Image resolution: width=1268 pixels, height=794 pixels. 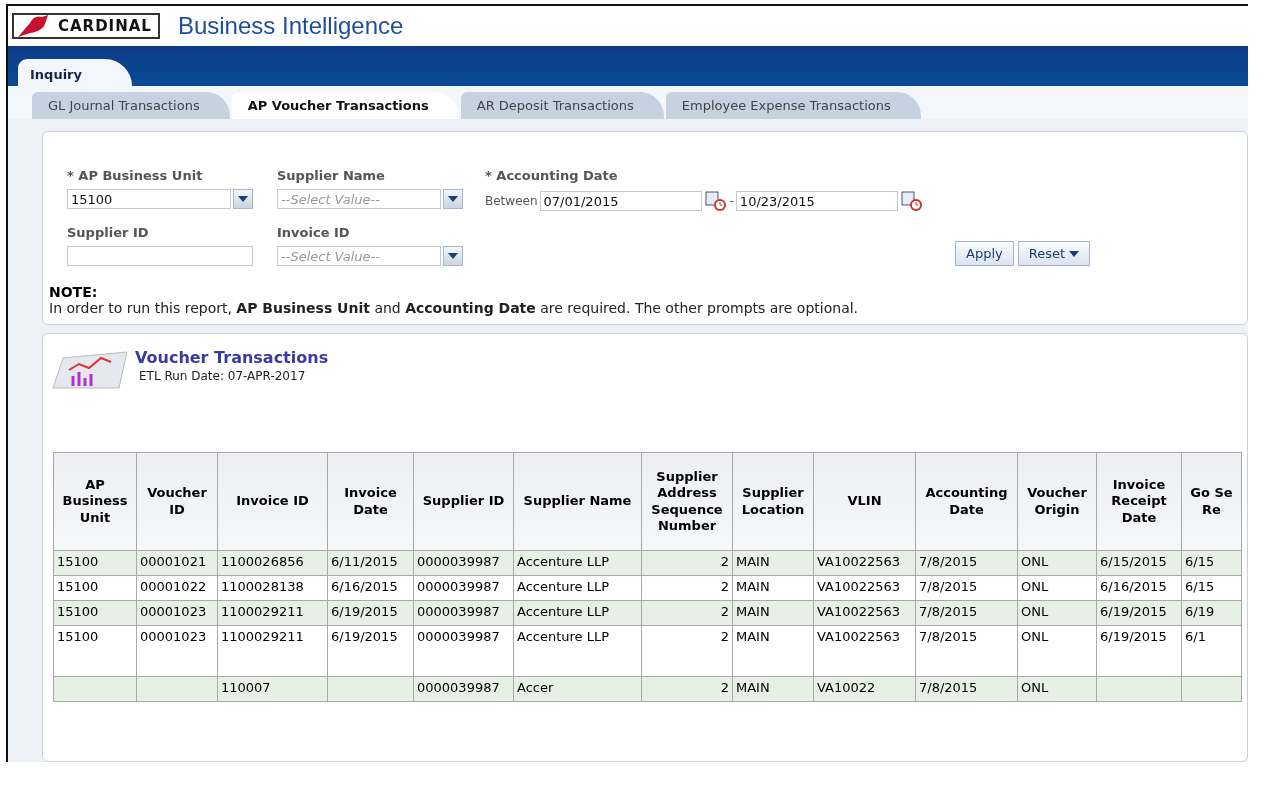 I want to click on column-header: AP Business Unit, so click(x=95, y=501).